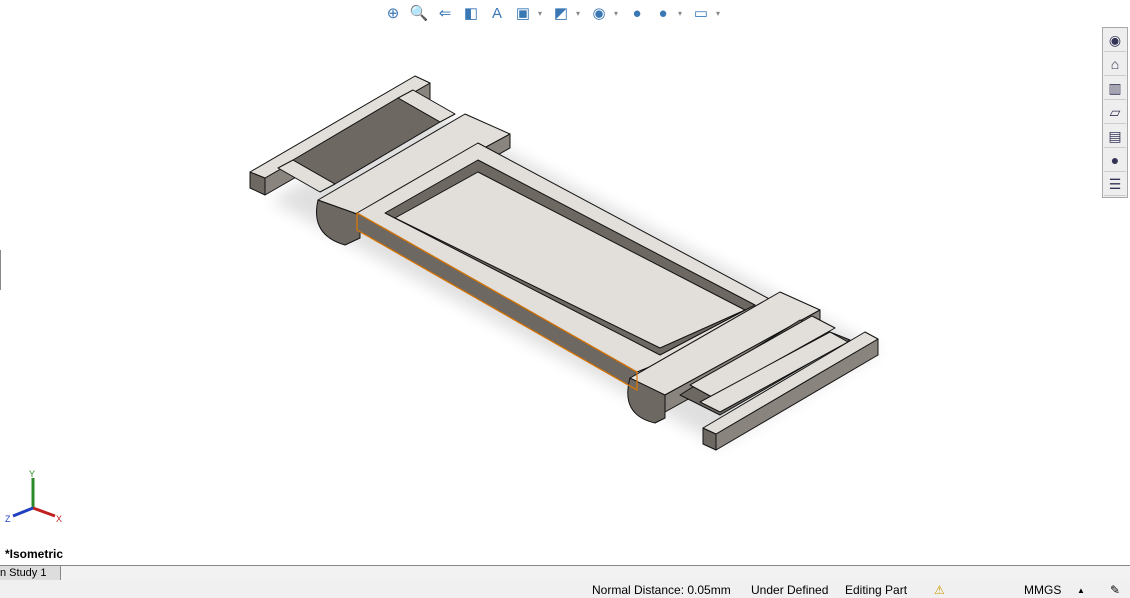  Describe the element at coordinates (471, 13) in the screenshot. I see `section-view-icon: ◧` at that location.